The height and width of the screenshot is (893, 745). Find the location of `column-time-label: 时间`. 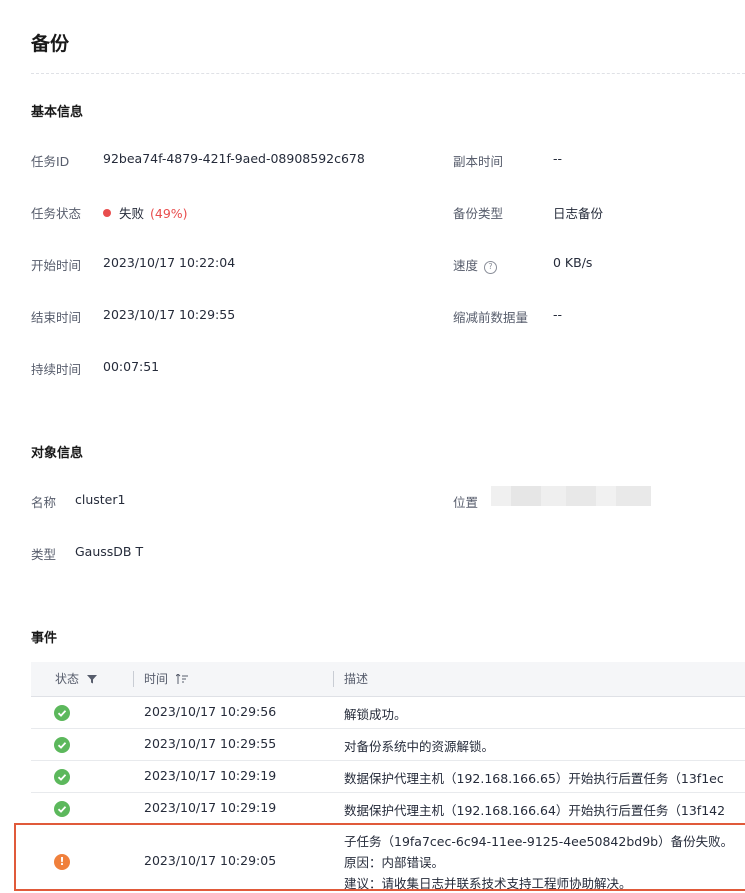

column-time-label: 时间 is located at coordinates (156, 679).